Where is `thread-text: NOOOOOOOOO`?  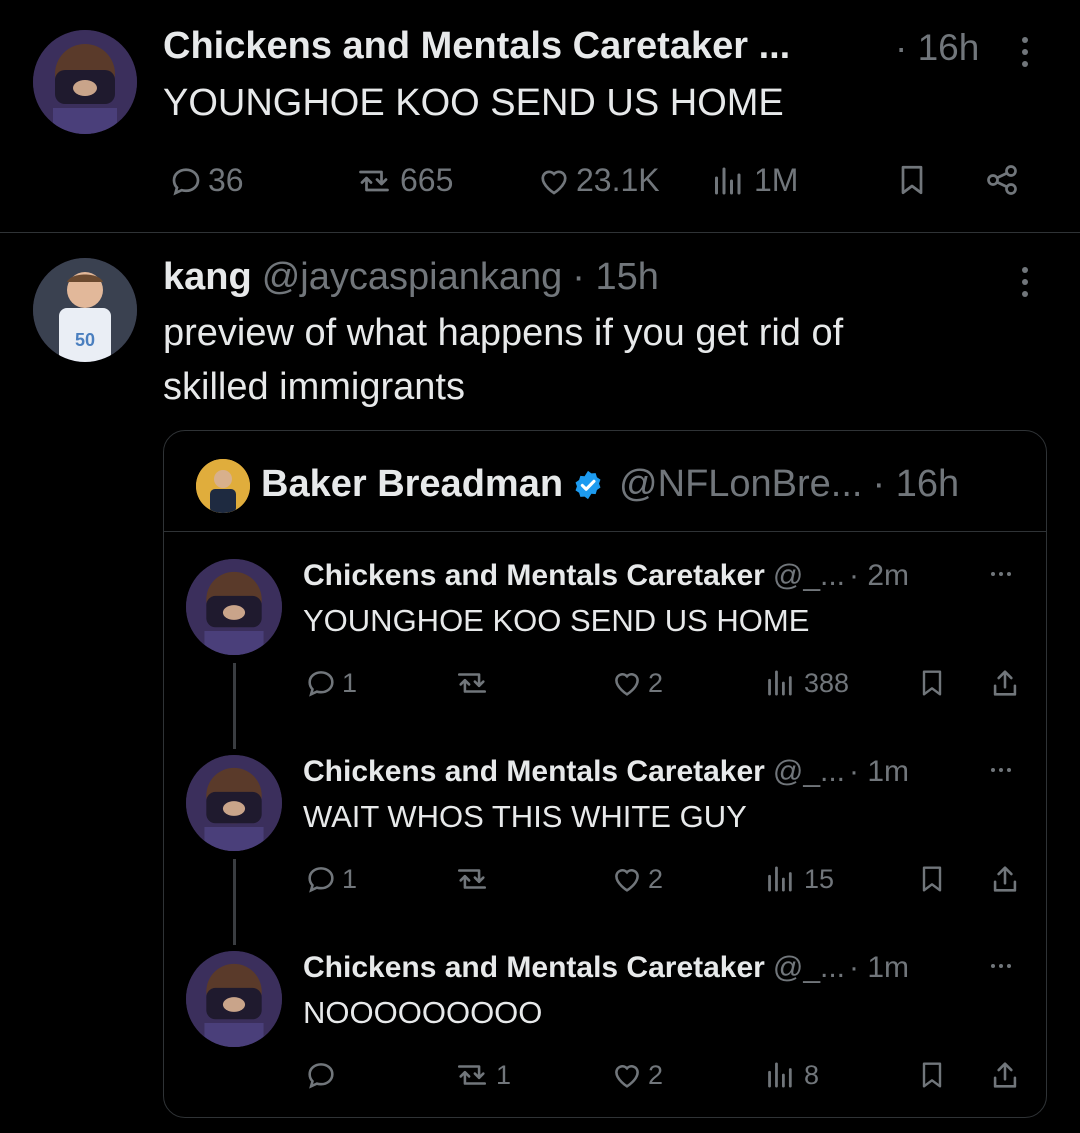 thread-text: NOOOOOOOOO is located at coordinates (423, 1012).